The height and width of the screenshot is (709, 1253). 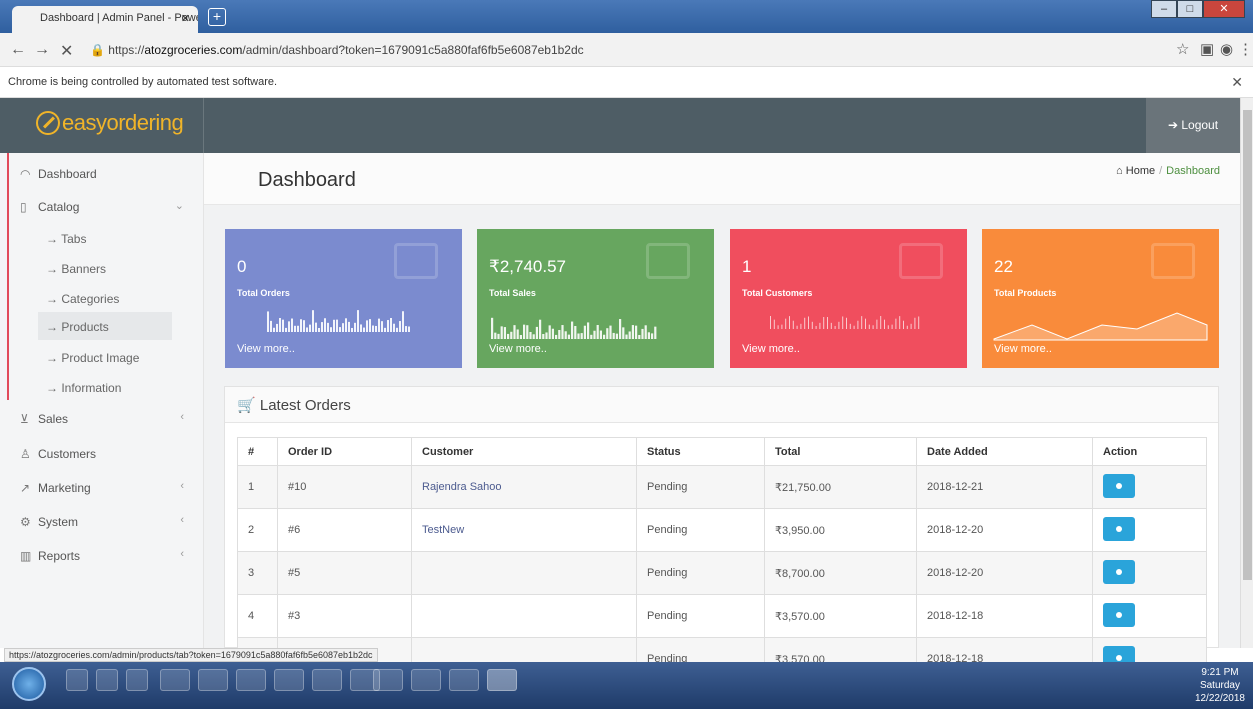 I want to click on logo-mark-icon, so click(x=48, y=123).